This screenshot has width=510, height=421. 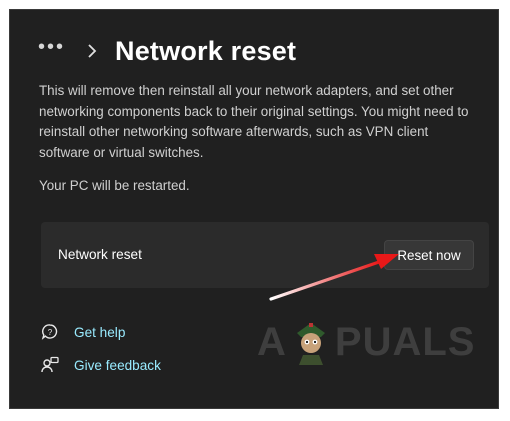 What do you see at coordinates (99, 332) in the screenshot?
I see `get-help-label: Get help` at bounding box center [99, 332].